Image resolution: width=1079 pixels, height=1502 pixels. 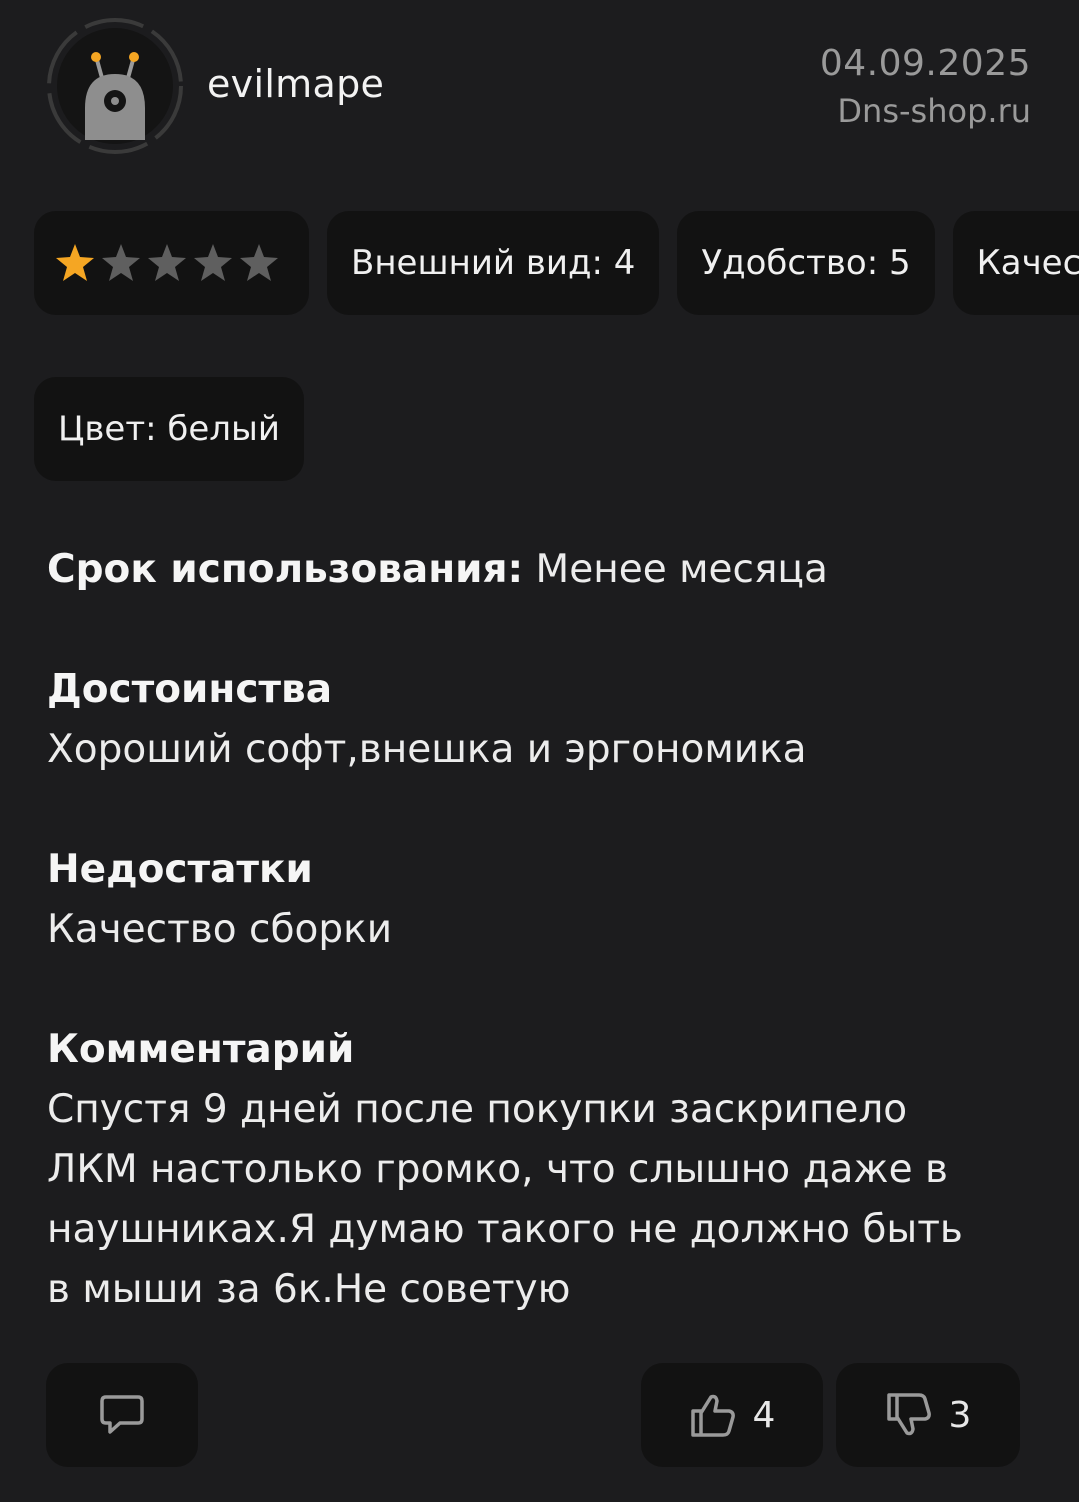 What do you see at coordinates (1015, 263) in the screenshot?
I see `chip-quality: Качество` at bounding box center [1015, 263].